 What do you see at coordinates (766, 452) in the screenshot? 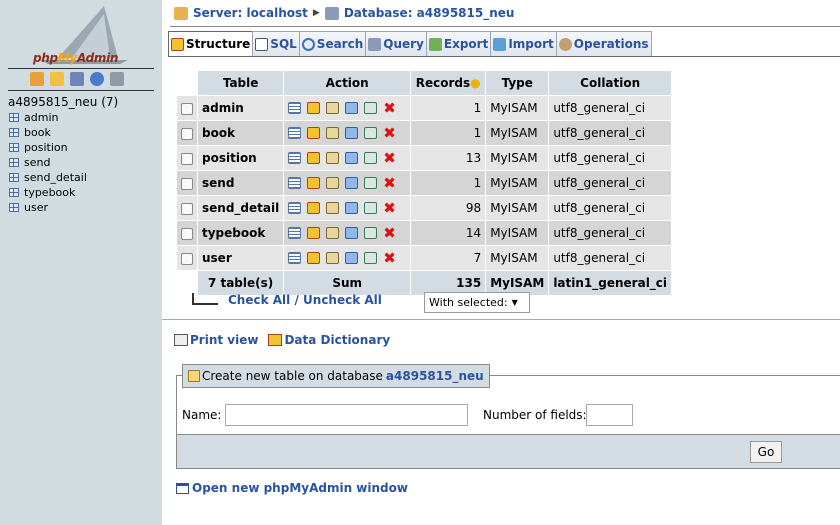
I see `go-button: Go` at bounding box center [766, 452].